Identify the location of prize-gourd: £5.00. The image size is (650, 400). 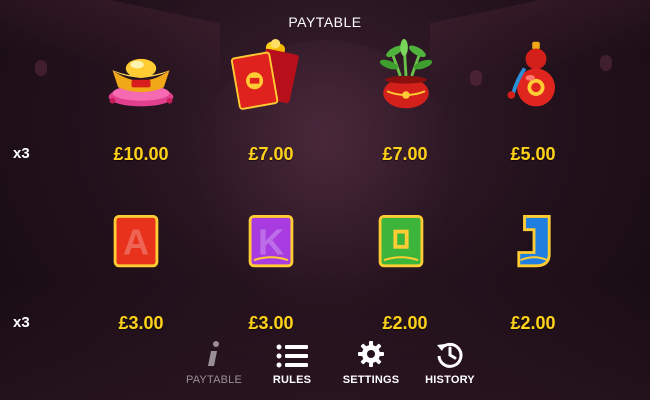
(533, 154).